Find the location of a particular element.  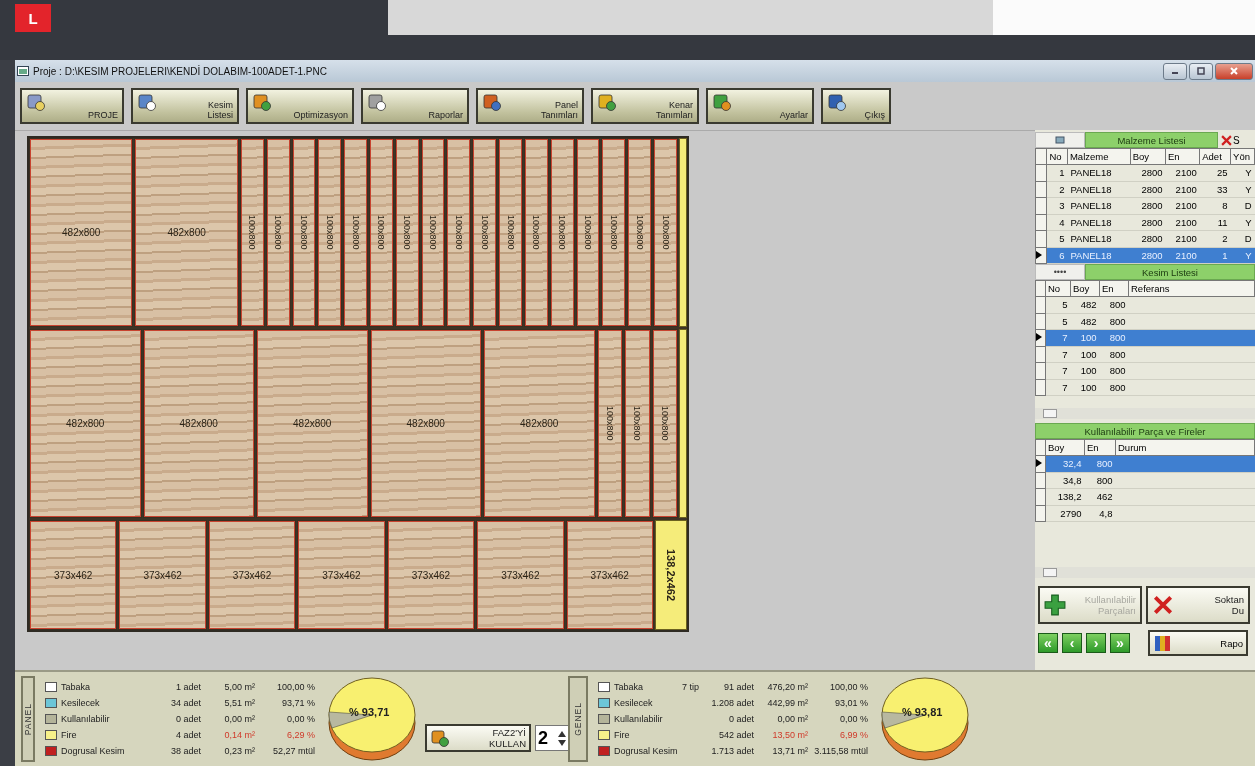

table-title: Malzeme Listesi is located at coordinates (1151, 140).